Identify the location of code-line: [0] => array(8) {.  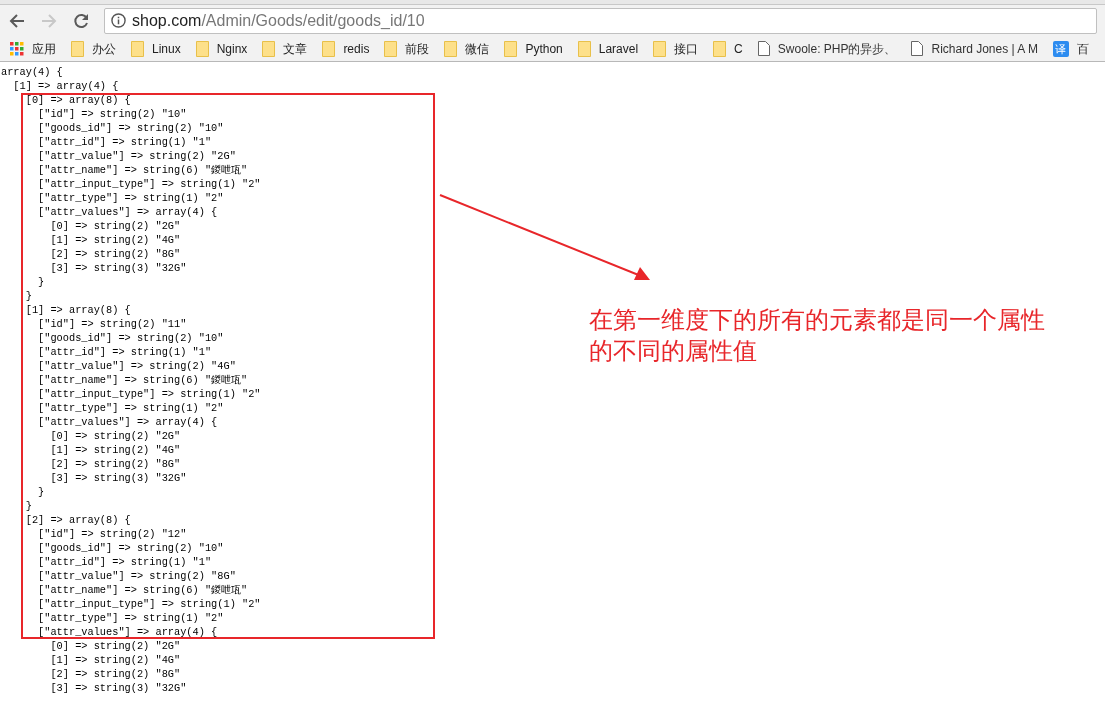
(77, 100).